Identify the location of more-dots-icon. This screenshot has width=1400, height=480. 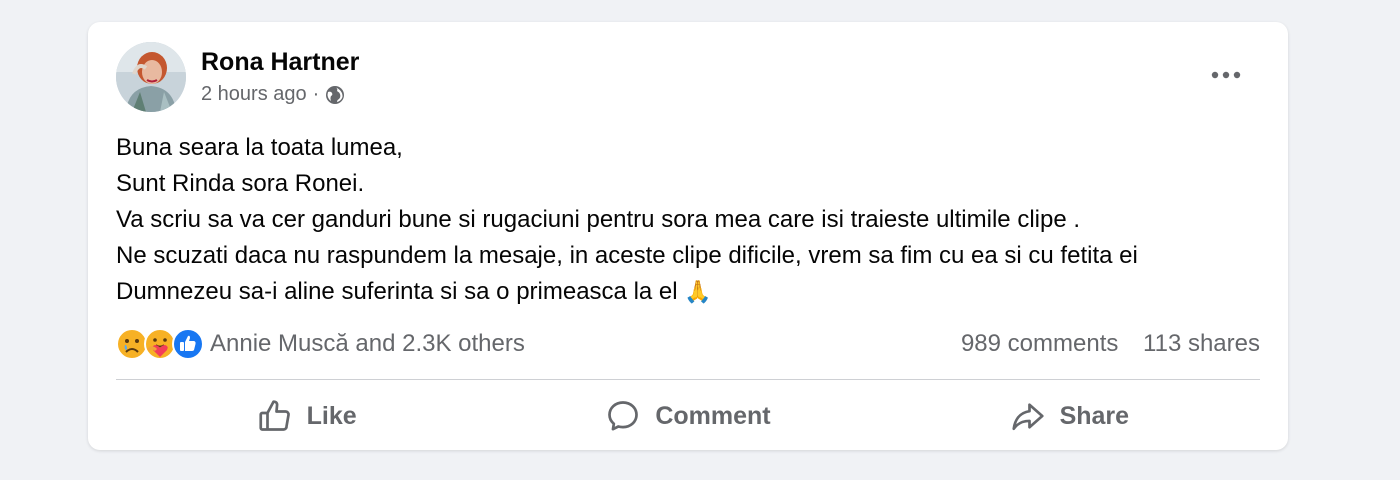
(1226, 75).